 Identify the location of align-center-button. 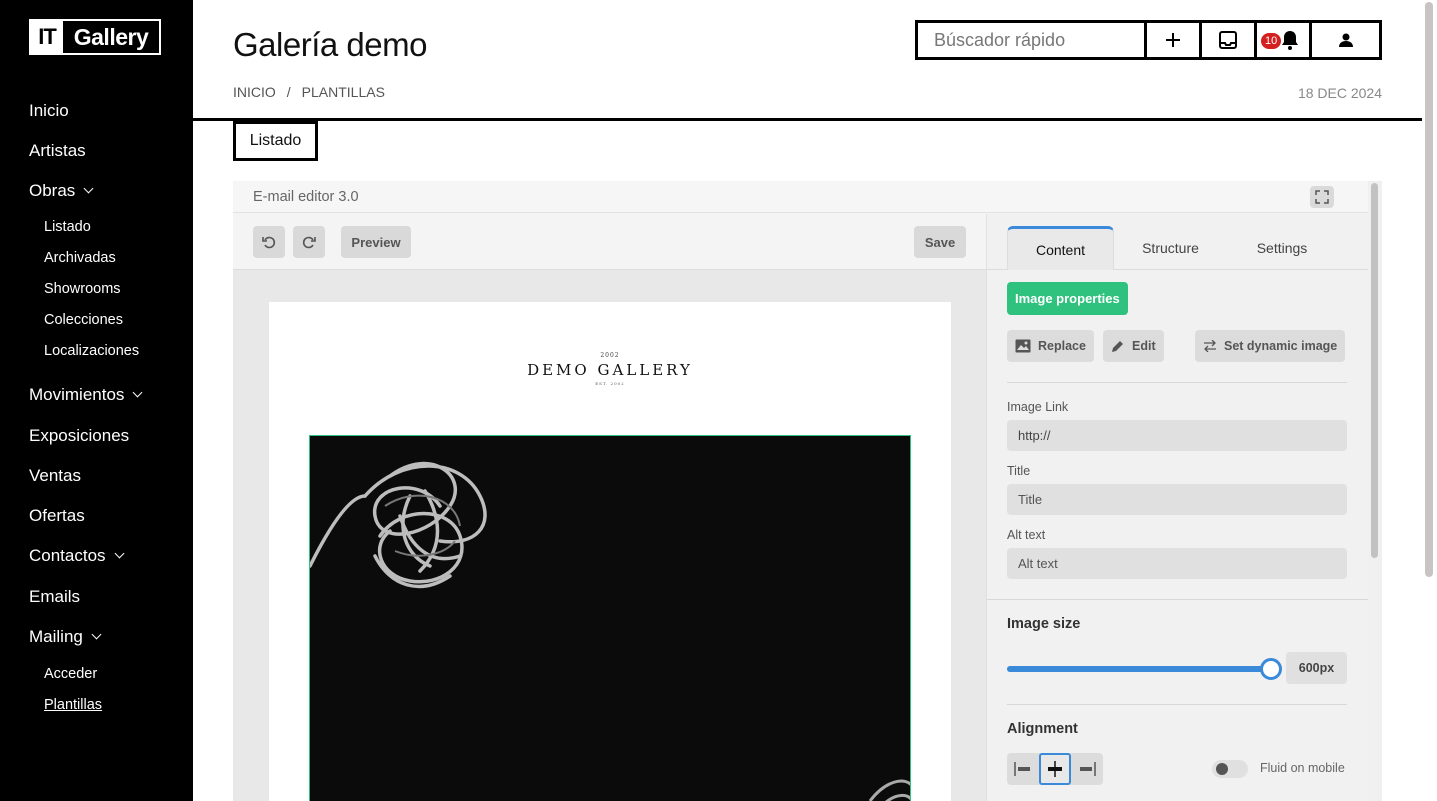
(1055, 769).